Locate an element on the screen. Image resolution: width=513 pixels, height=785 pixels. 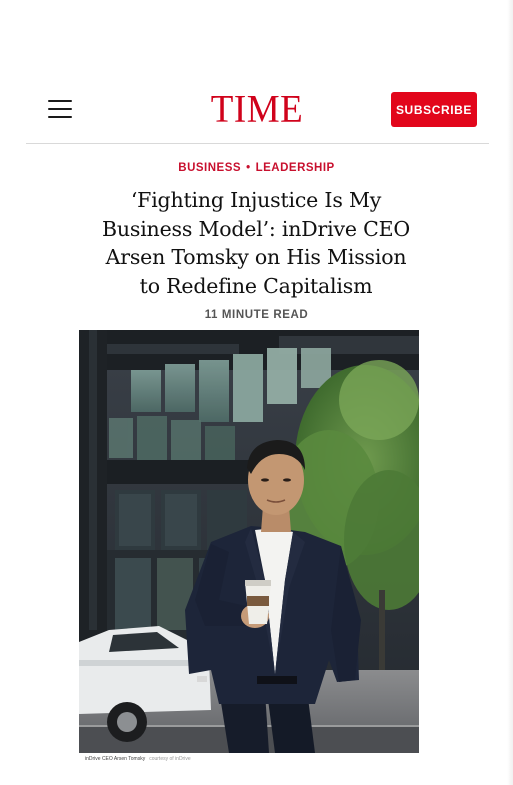
article-kicker: BUSINESS • LEADERSHIP is located at coordinates (256, 168).